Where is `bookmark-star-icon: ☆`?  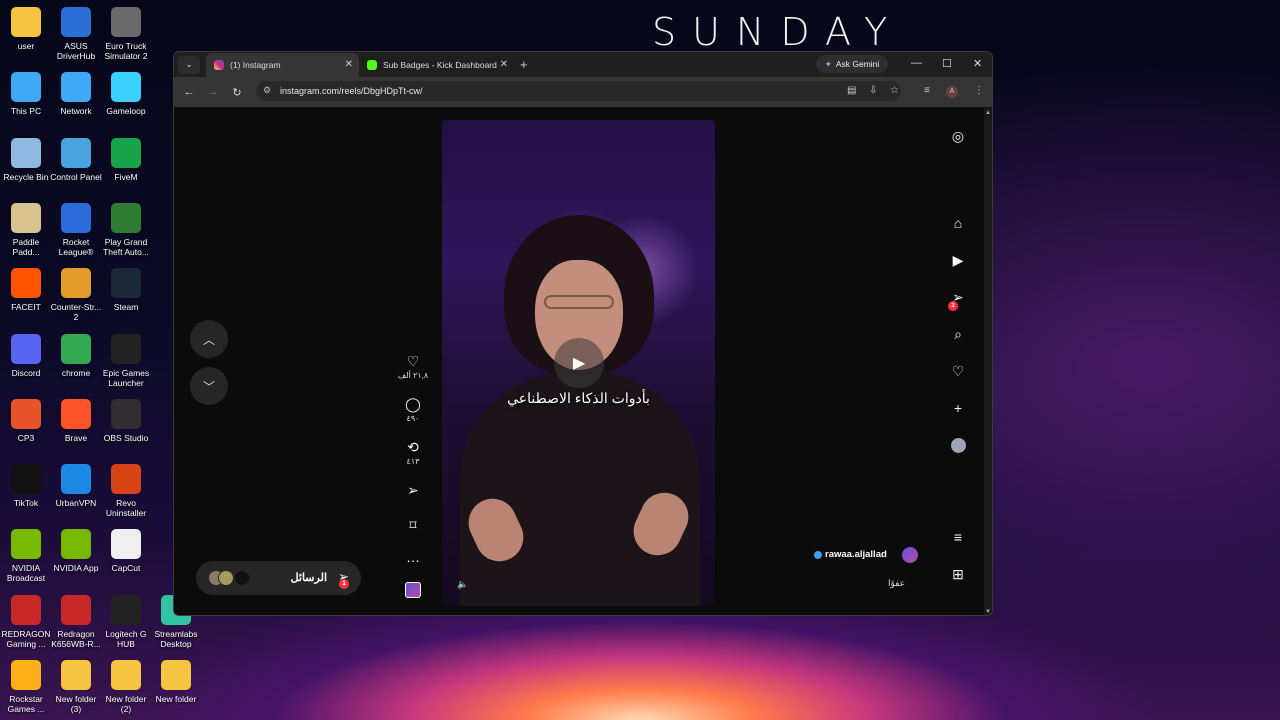
bookmark-star-icon: ☆ is located at coordinates (894, 90).